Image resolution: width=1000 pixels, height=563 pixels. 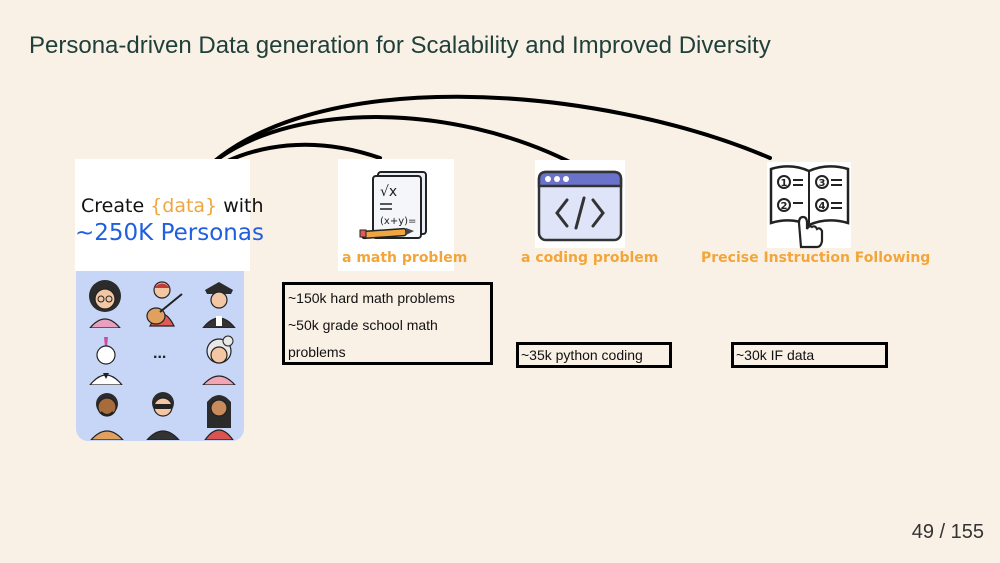 What do you see at coordinates (582, 355) in the screenshot?
I see `coding-data-line: ~35k python coding` at bounding box center [582, 355].